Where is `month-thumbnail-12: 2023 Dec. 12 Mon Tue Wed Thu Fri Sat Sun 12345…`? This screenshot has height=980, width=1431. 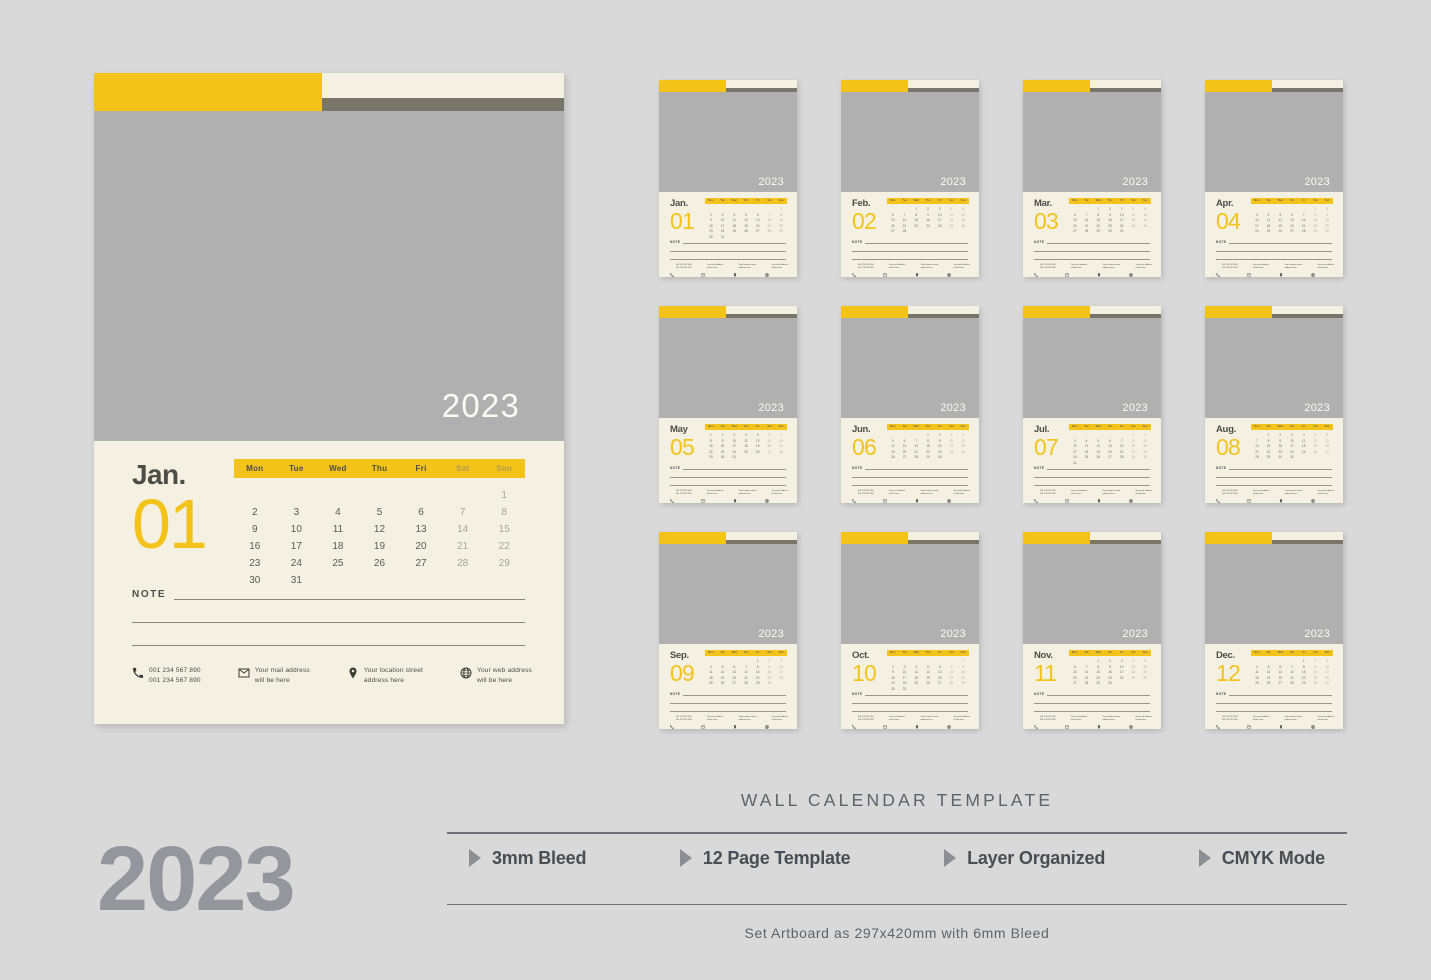 month-thumbnail-12: 2023 Dec. 12 Mon Tue Wed Thu Fri Sat Sun 12345… is located at coordinates (1274, 630).